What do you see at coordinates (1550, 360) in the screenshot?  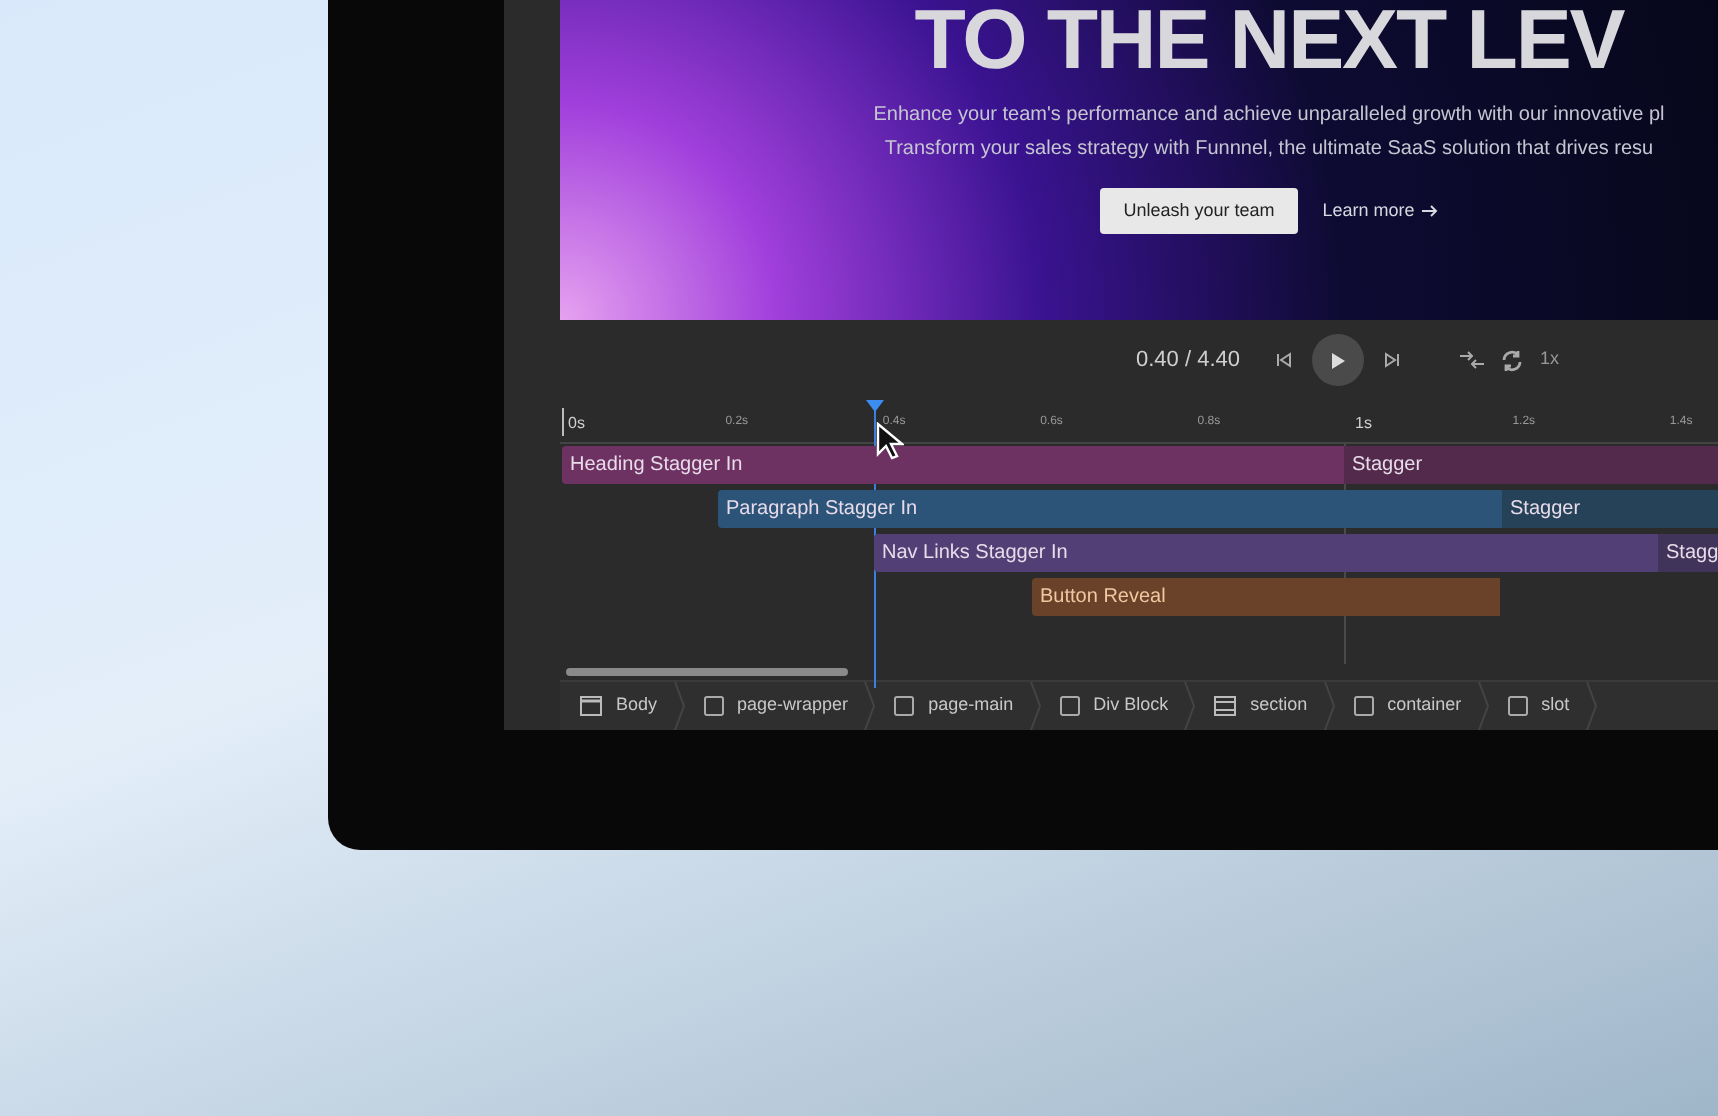 I see `speed-button: 1x` at bounding box center [1550, 360].